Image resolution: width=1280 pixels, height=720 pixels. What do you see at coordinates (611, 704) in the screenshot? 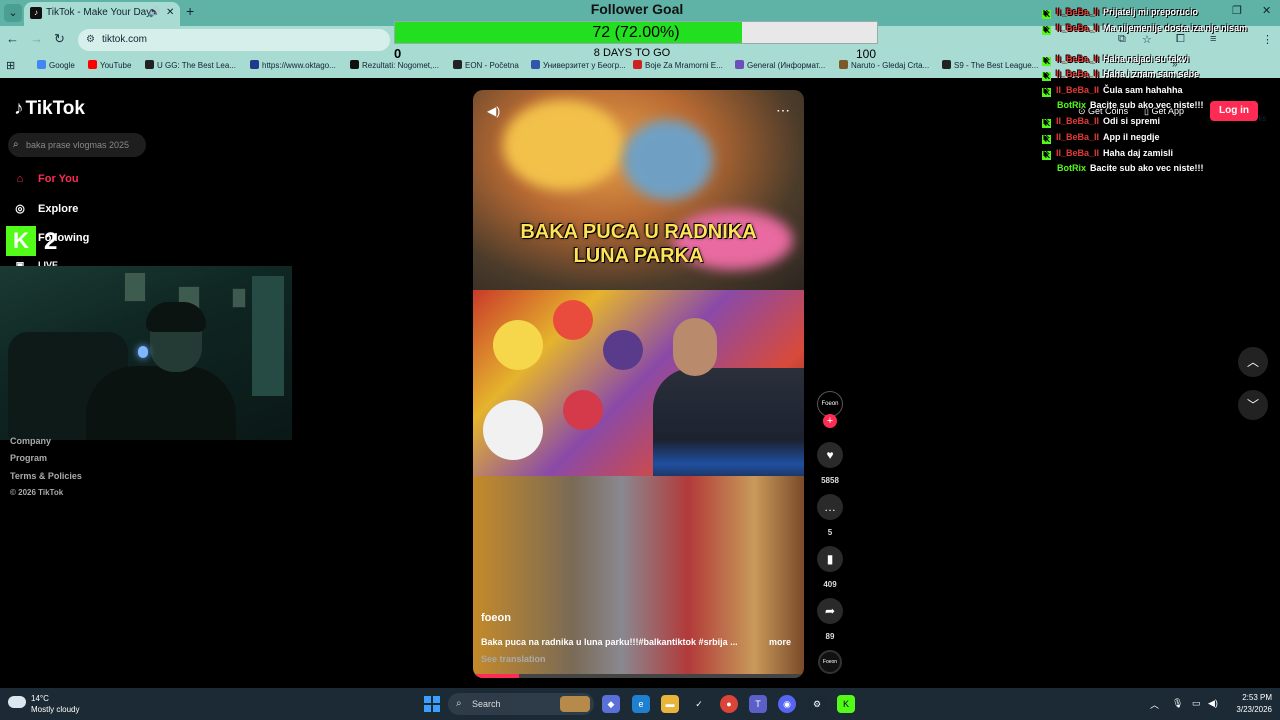
I see `copilot-icon: ◆` at bounding box center [611, 704].